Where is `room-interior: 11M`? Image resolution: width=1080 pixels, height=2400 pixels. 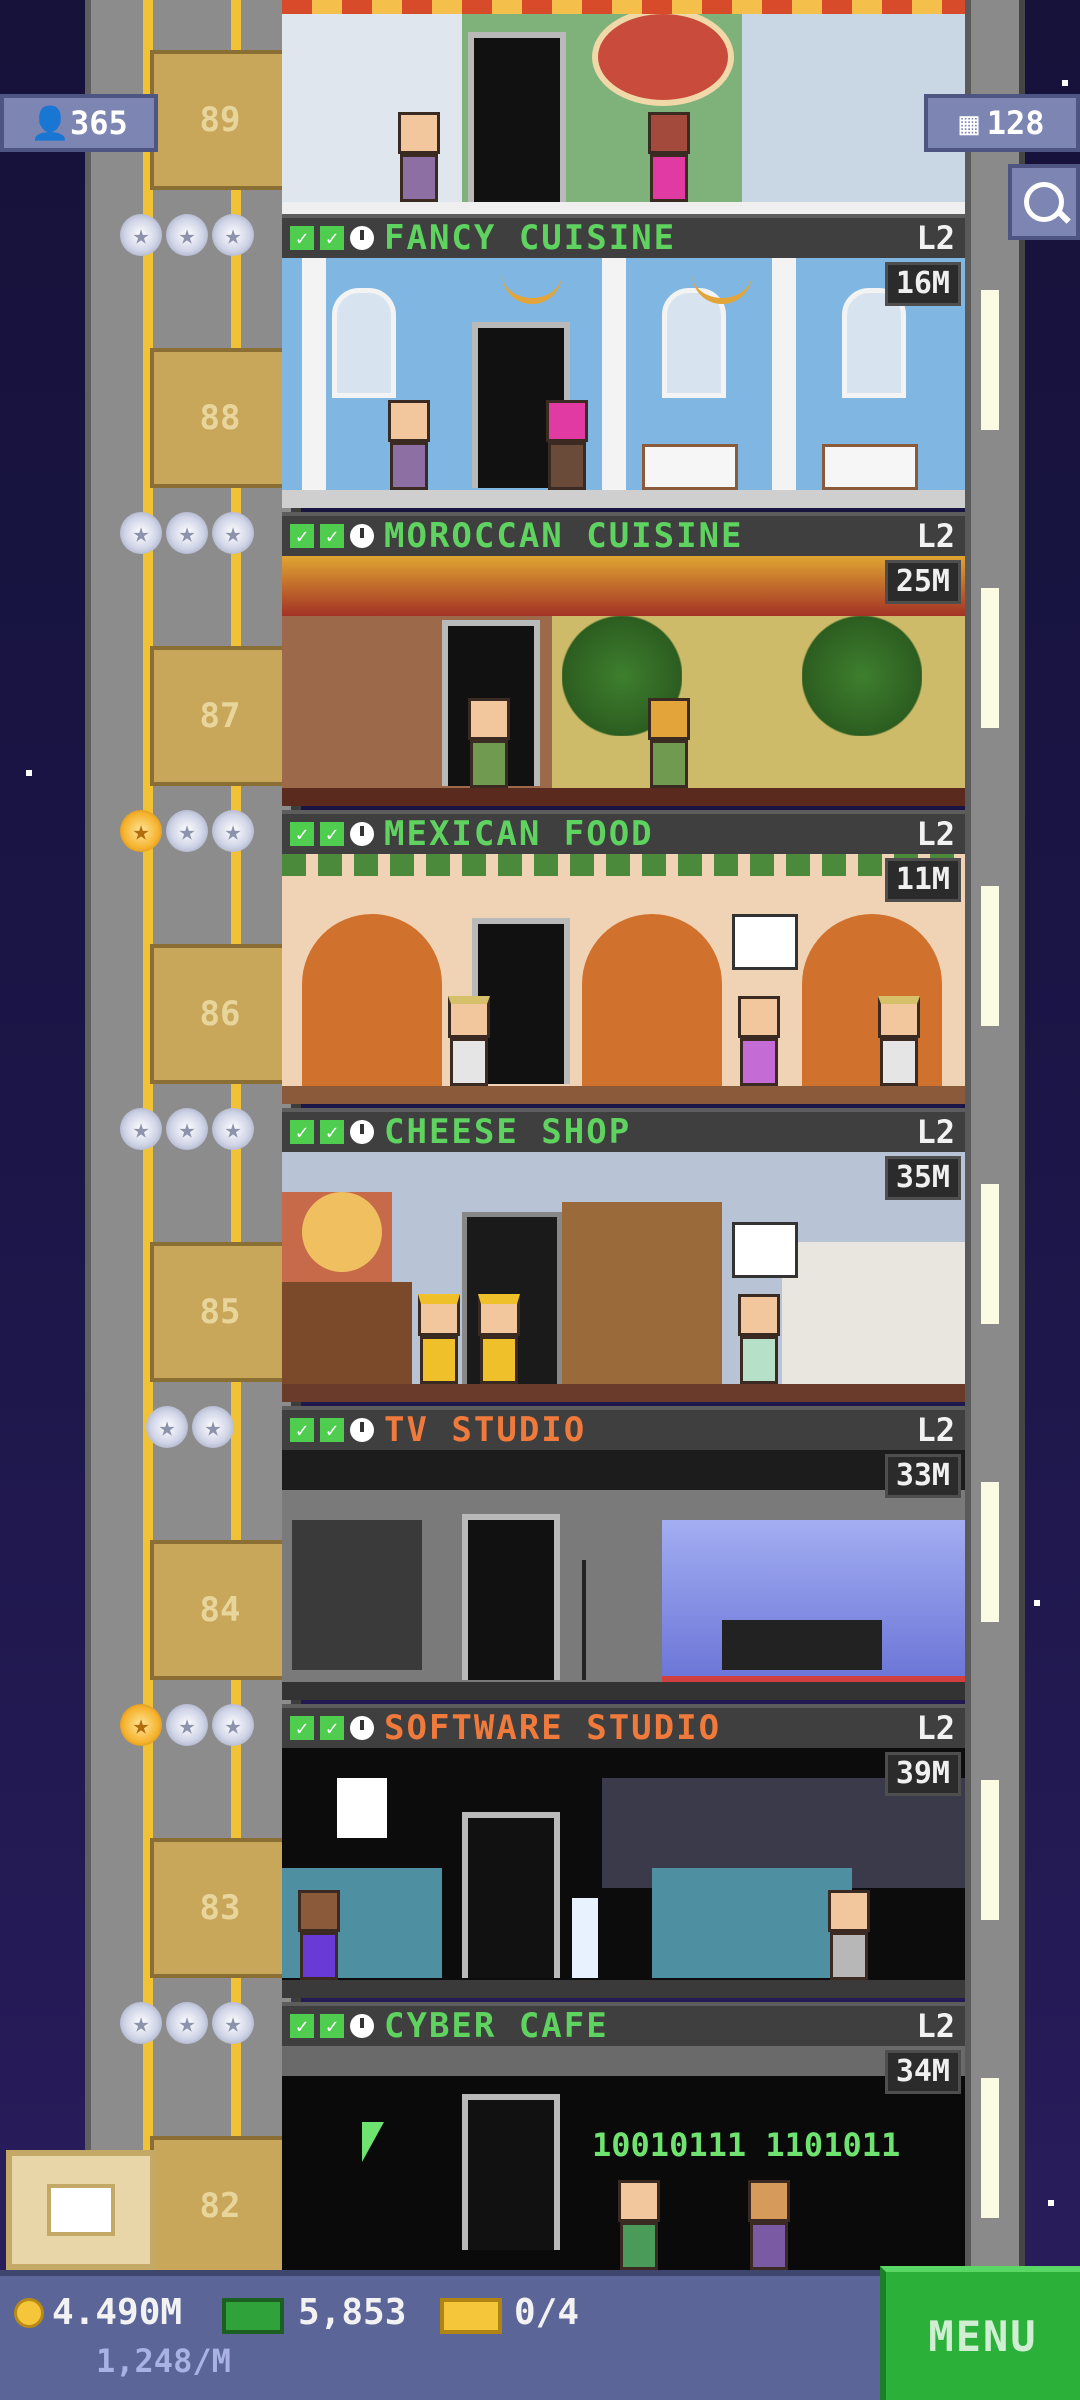 room-interior: 11M is located at coordinates (623, 979).